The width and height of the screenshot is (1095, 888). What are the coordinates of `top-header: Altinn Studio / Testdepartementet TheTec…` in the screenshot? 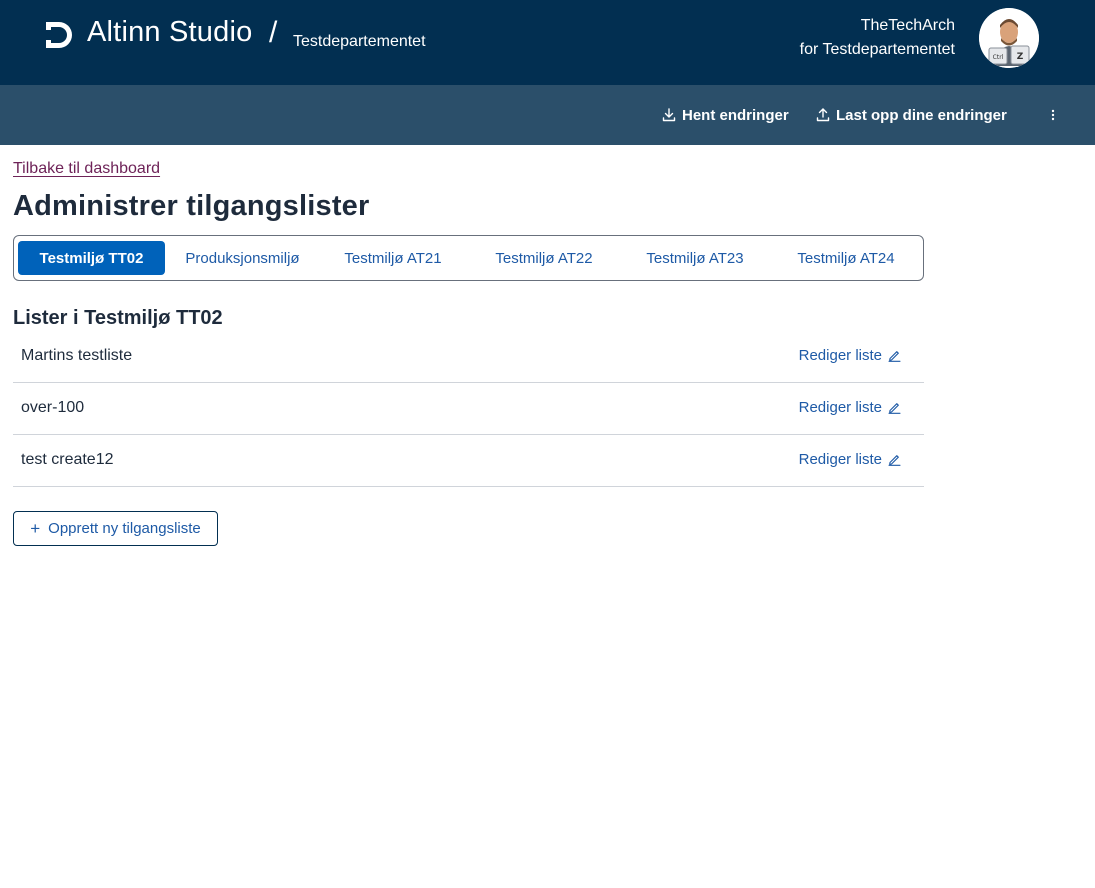 It's located at (547, 42).